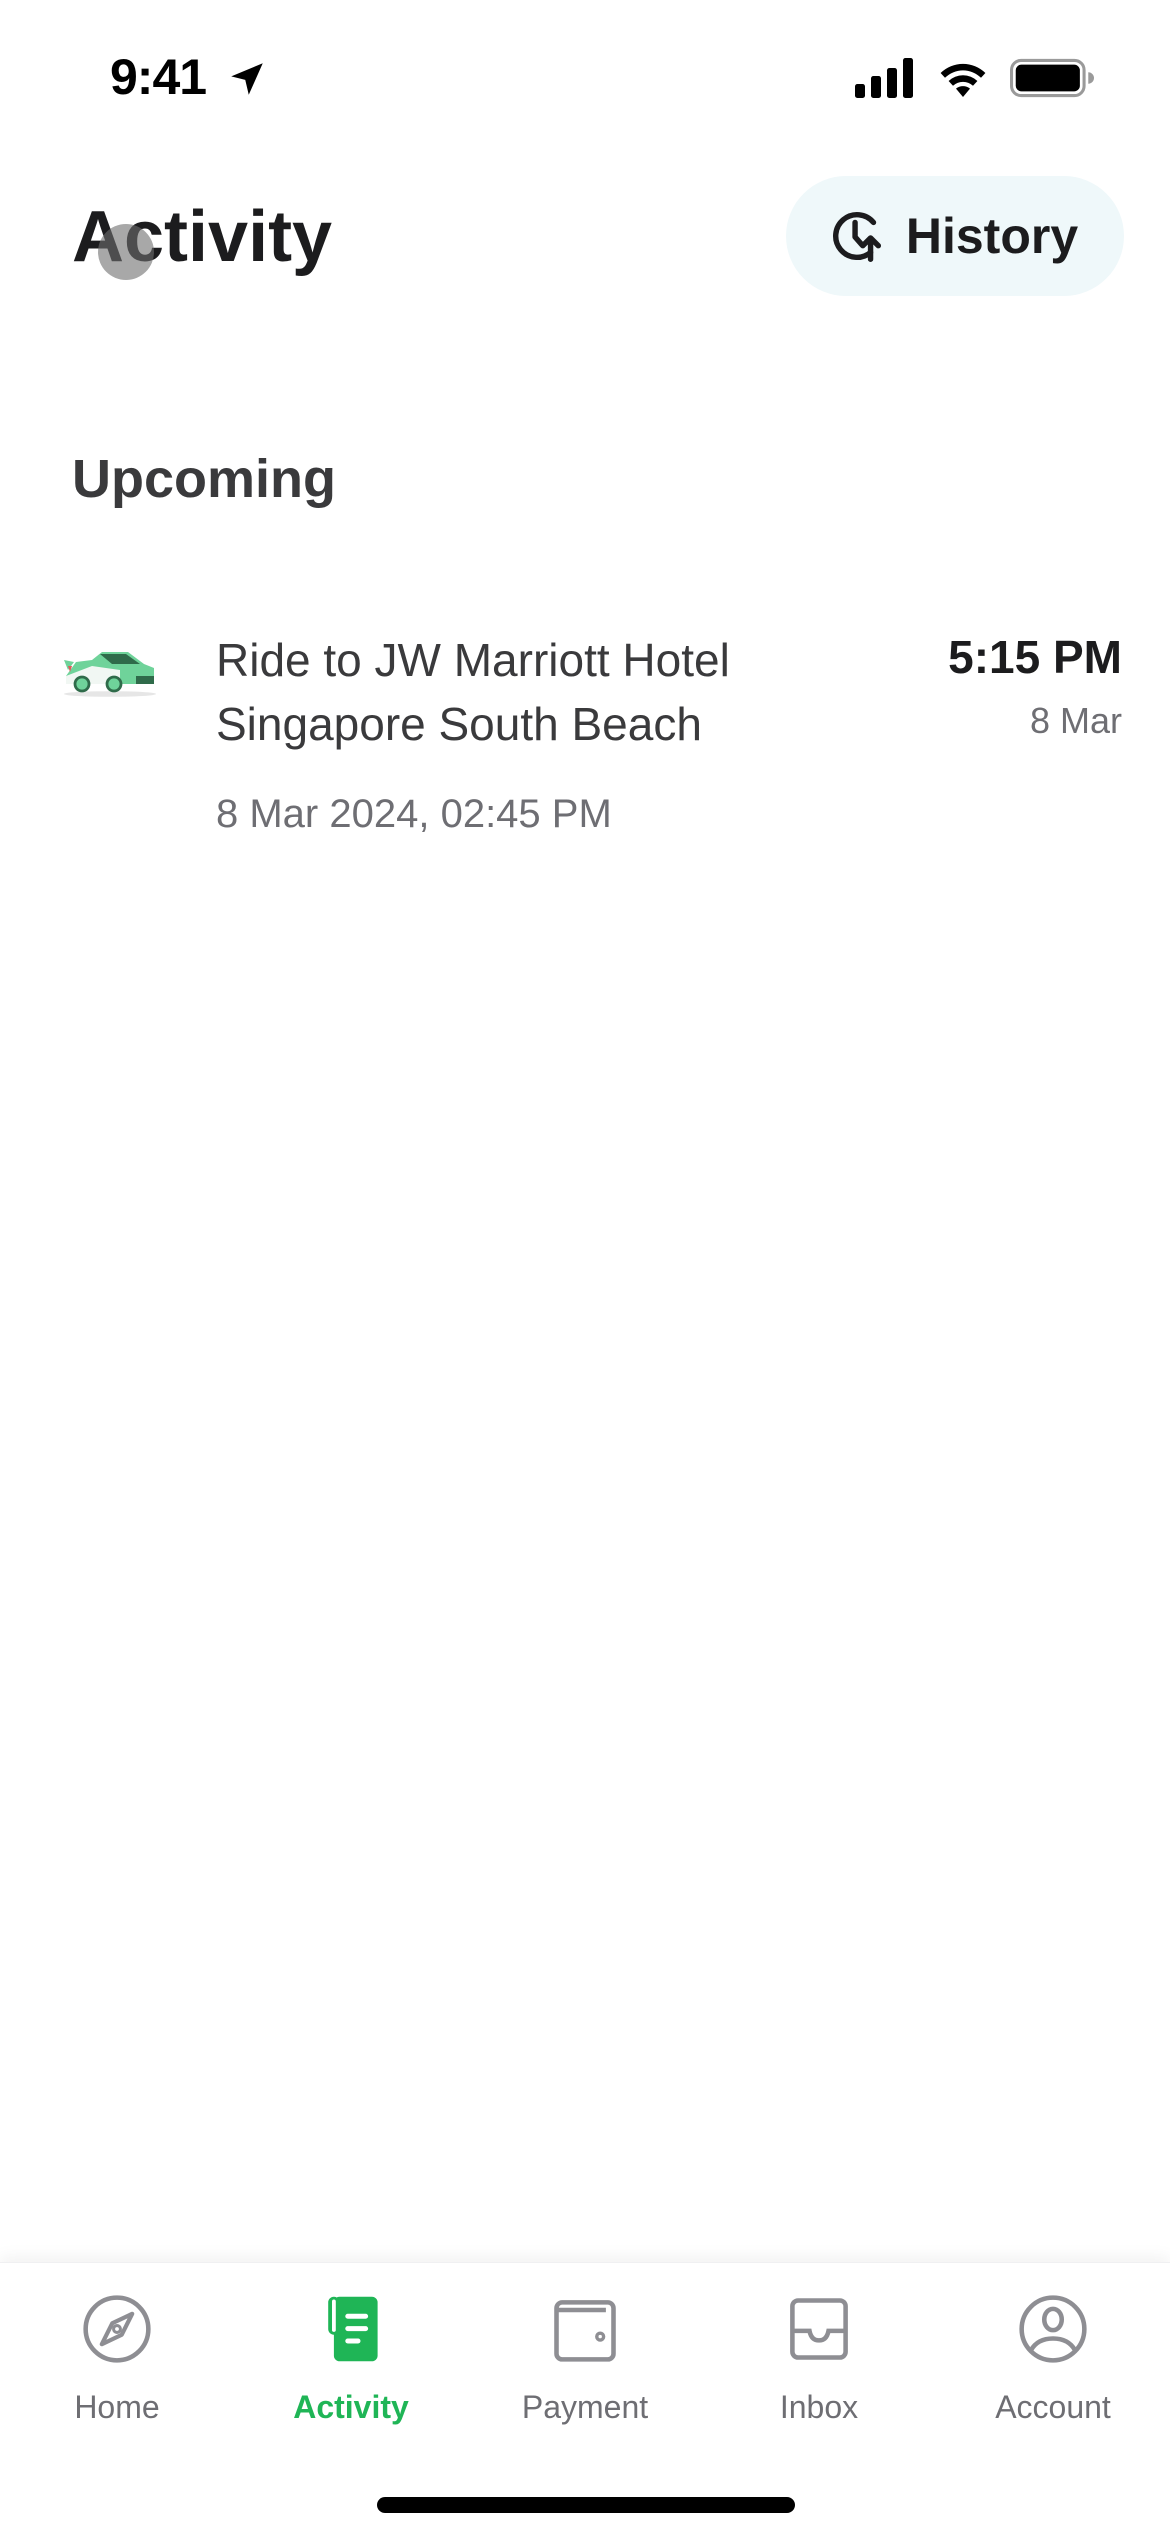  What do you see at coordinates (1035, 657) in the screenshot?
I see `ride-time: 5:15 PM` at bounding box center [1035, 657].